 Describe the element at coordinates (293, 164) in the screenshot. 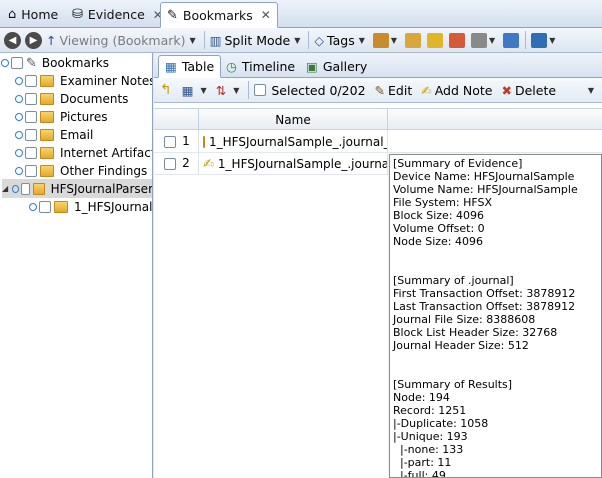

I see `row-name-cell: ✍ 1_HFSJournalSample_.journal` at that location.